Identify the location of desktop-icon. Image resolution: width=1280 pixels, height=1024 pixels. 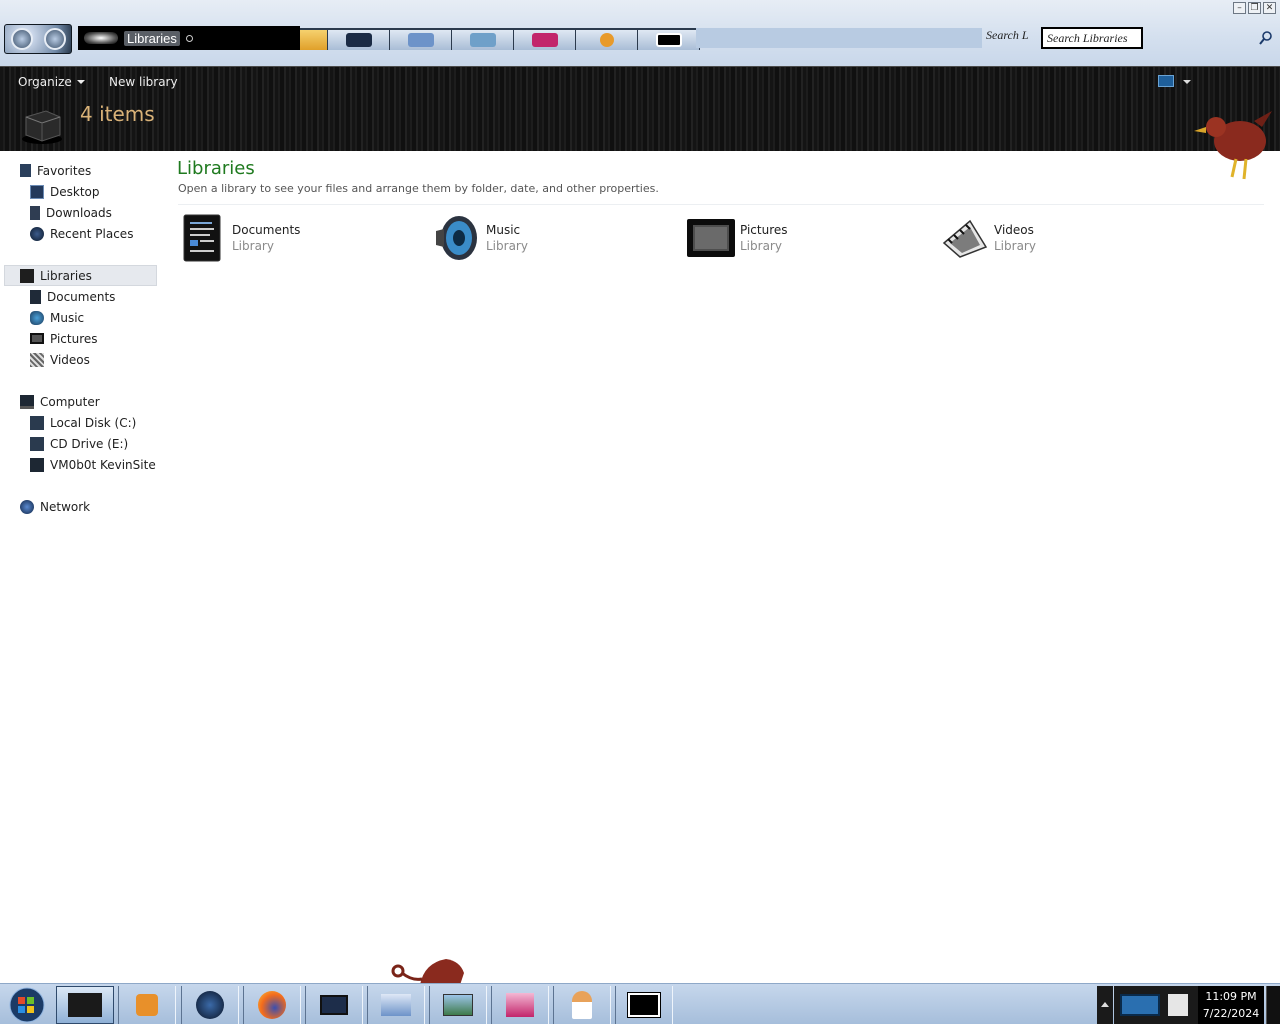
(37, 191).